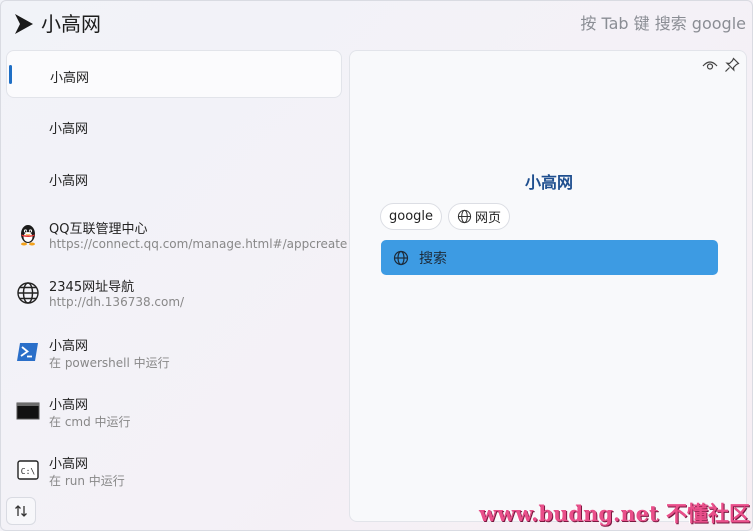  Describe the element at coordinates (376, 24) in the screenshot. I see `header: 小高网 按 Tab 键 搜索 google` at that location.